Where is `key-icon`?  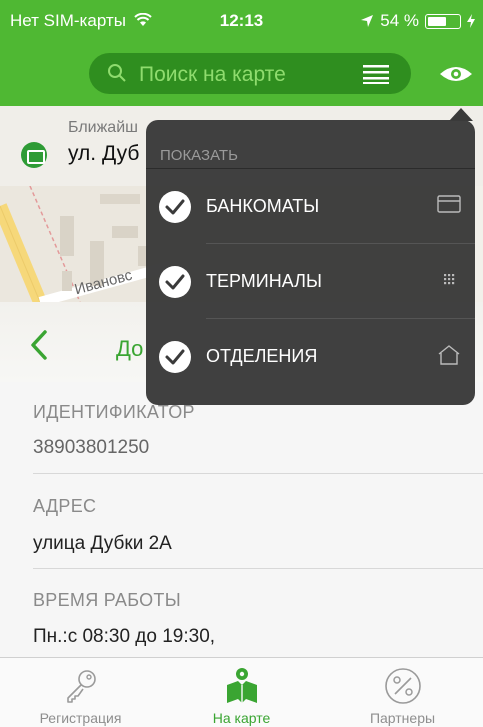
key-icon is located at coordinates (81, 686).